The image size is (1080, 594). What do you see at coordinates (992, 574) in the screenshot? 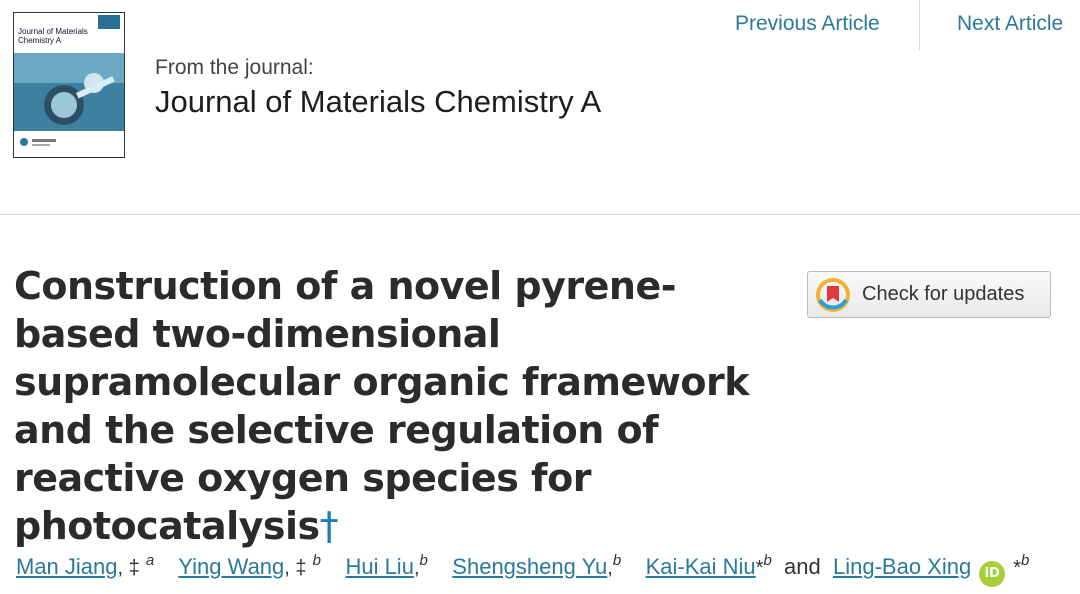
I see `orcid-icon: iD` at bounding box center [992, 574].